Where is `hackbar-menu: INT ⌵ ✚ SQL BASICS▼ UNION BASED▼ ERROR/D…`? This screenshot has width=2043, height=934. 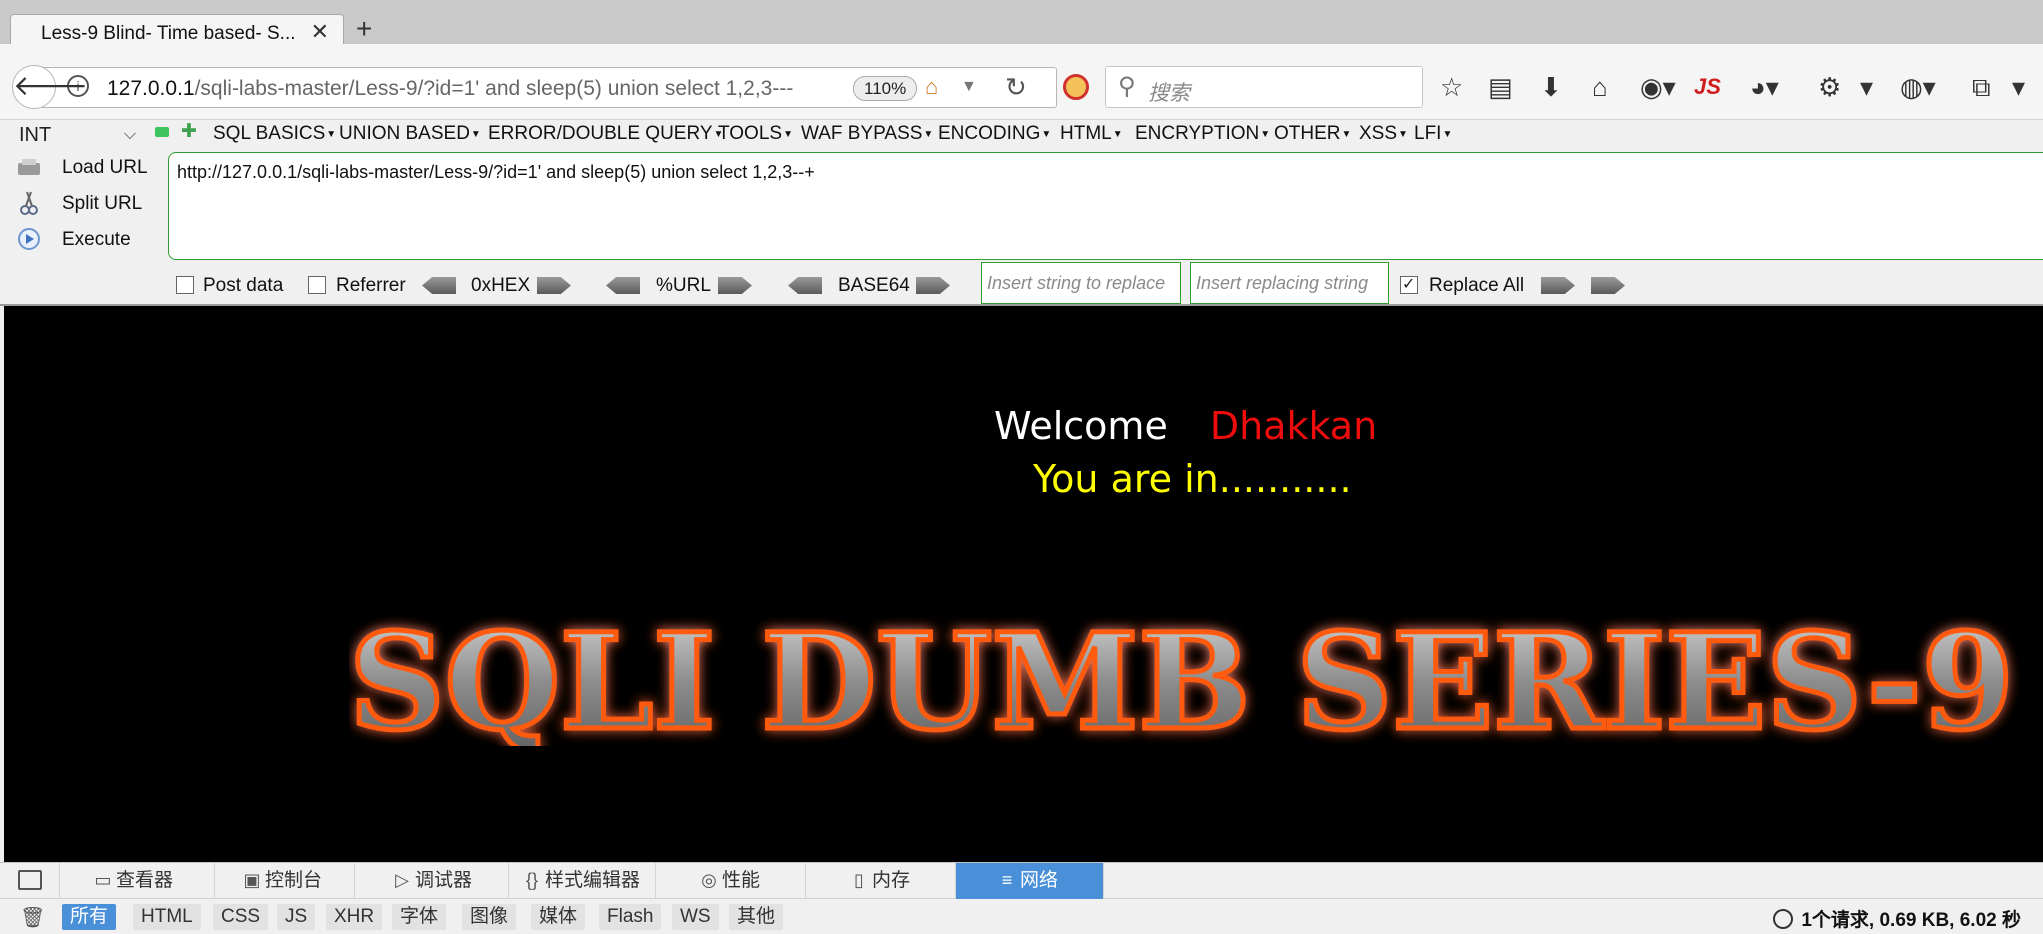
hackbar-menu: INT ⌵ ✚ SQL BASICS▼ UNION BASED▼ ERROR/D… is located at coordinates (1021, 136).